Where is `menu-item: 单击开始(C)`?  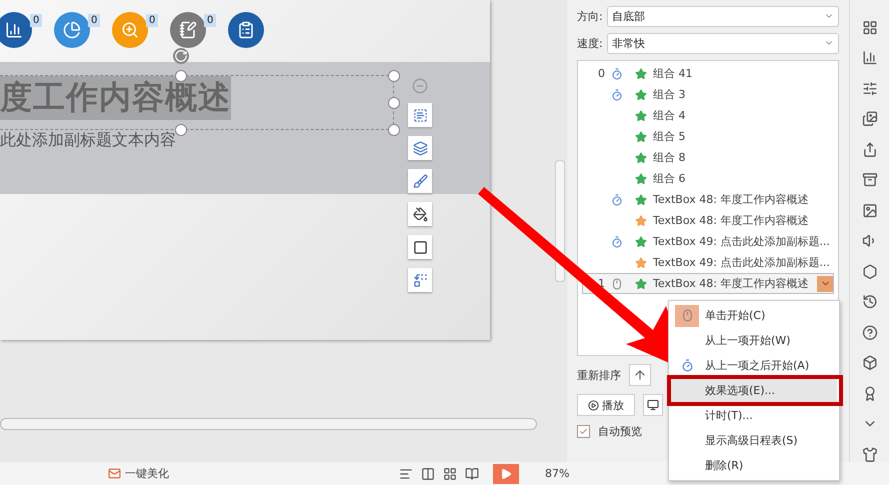
menu-item: 单击开始(C) is located at coordinates (754, 315).